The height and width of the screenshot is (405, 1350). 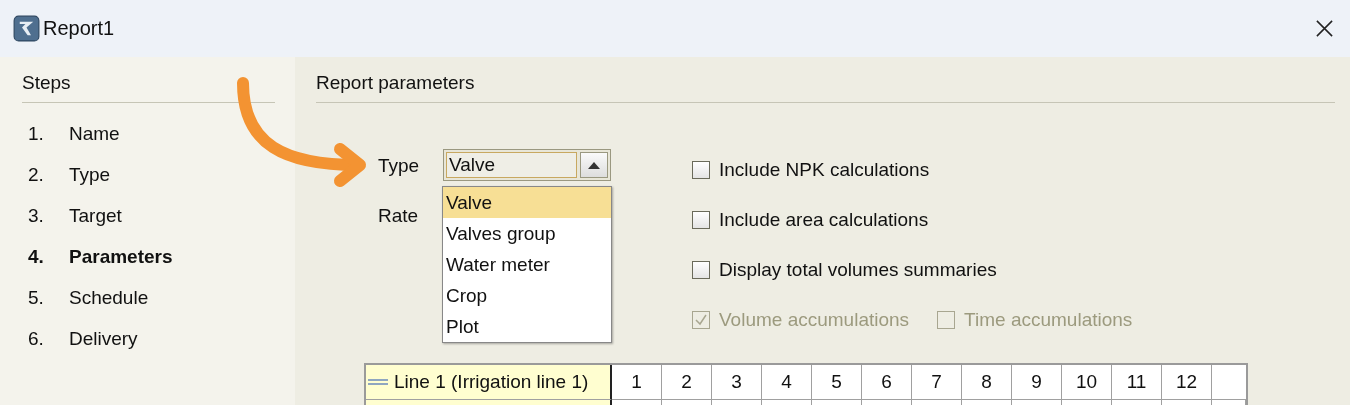 I want to click on step-item: 2. Type, so click(x=148, y=174).